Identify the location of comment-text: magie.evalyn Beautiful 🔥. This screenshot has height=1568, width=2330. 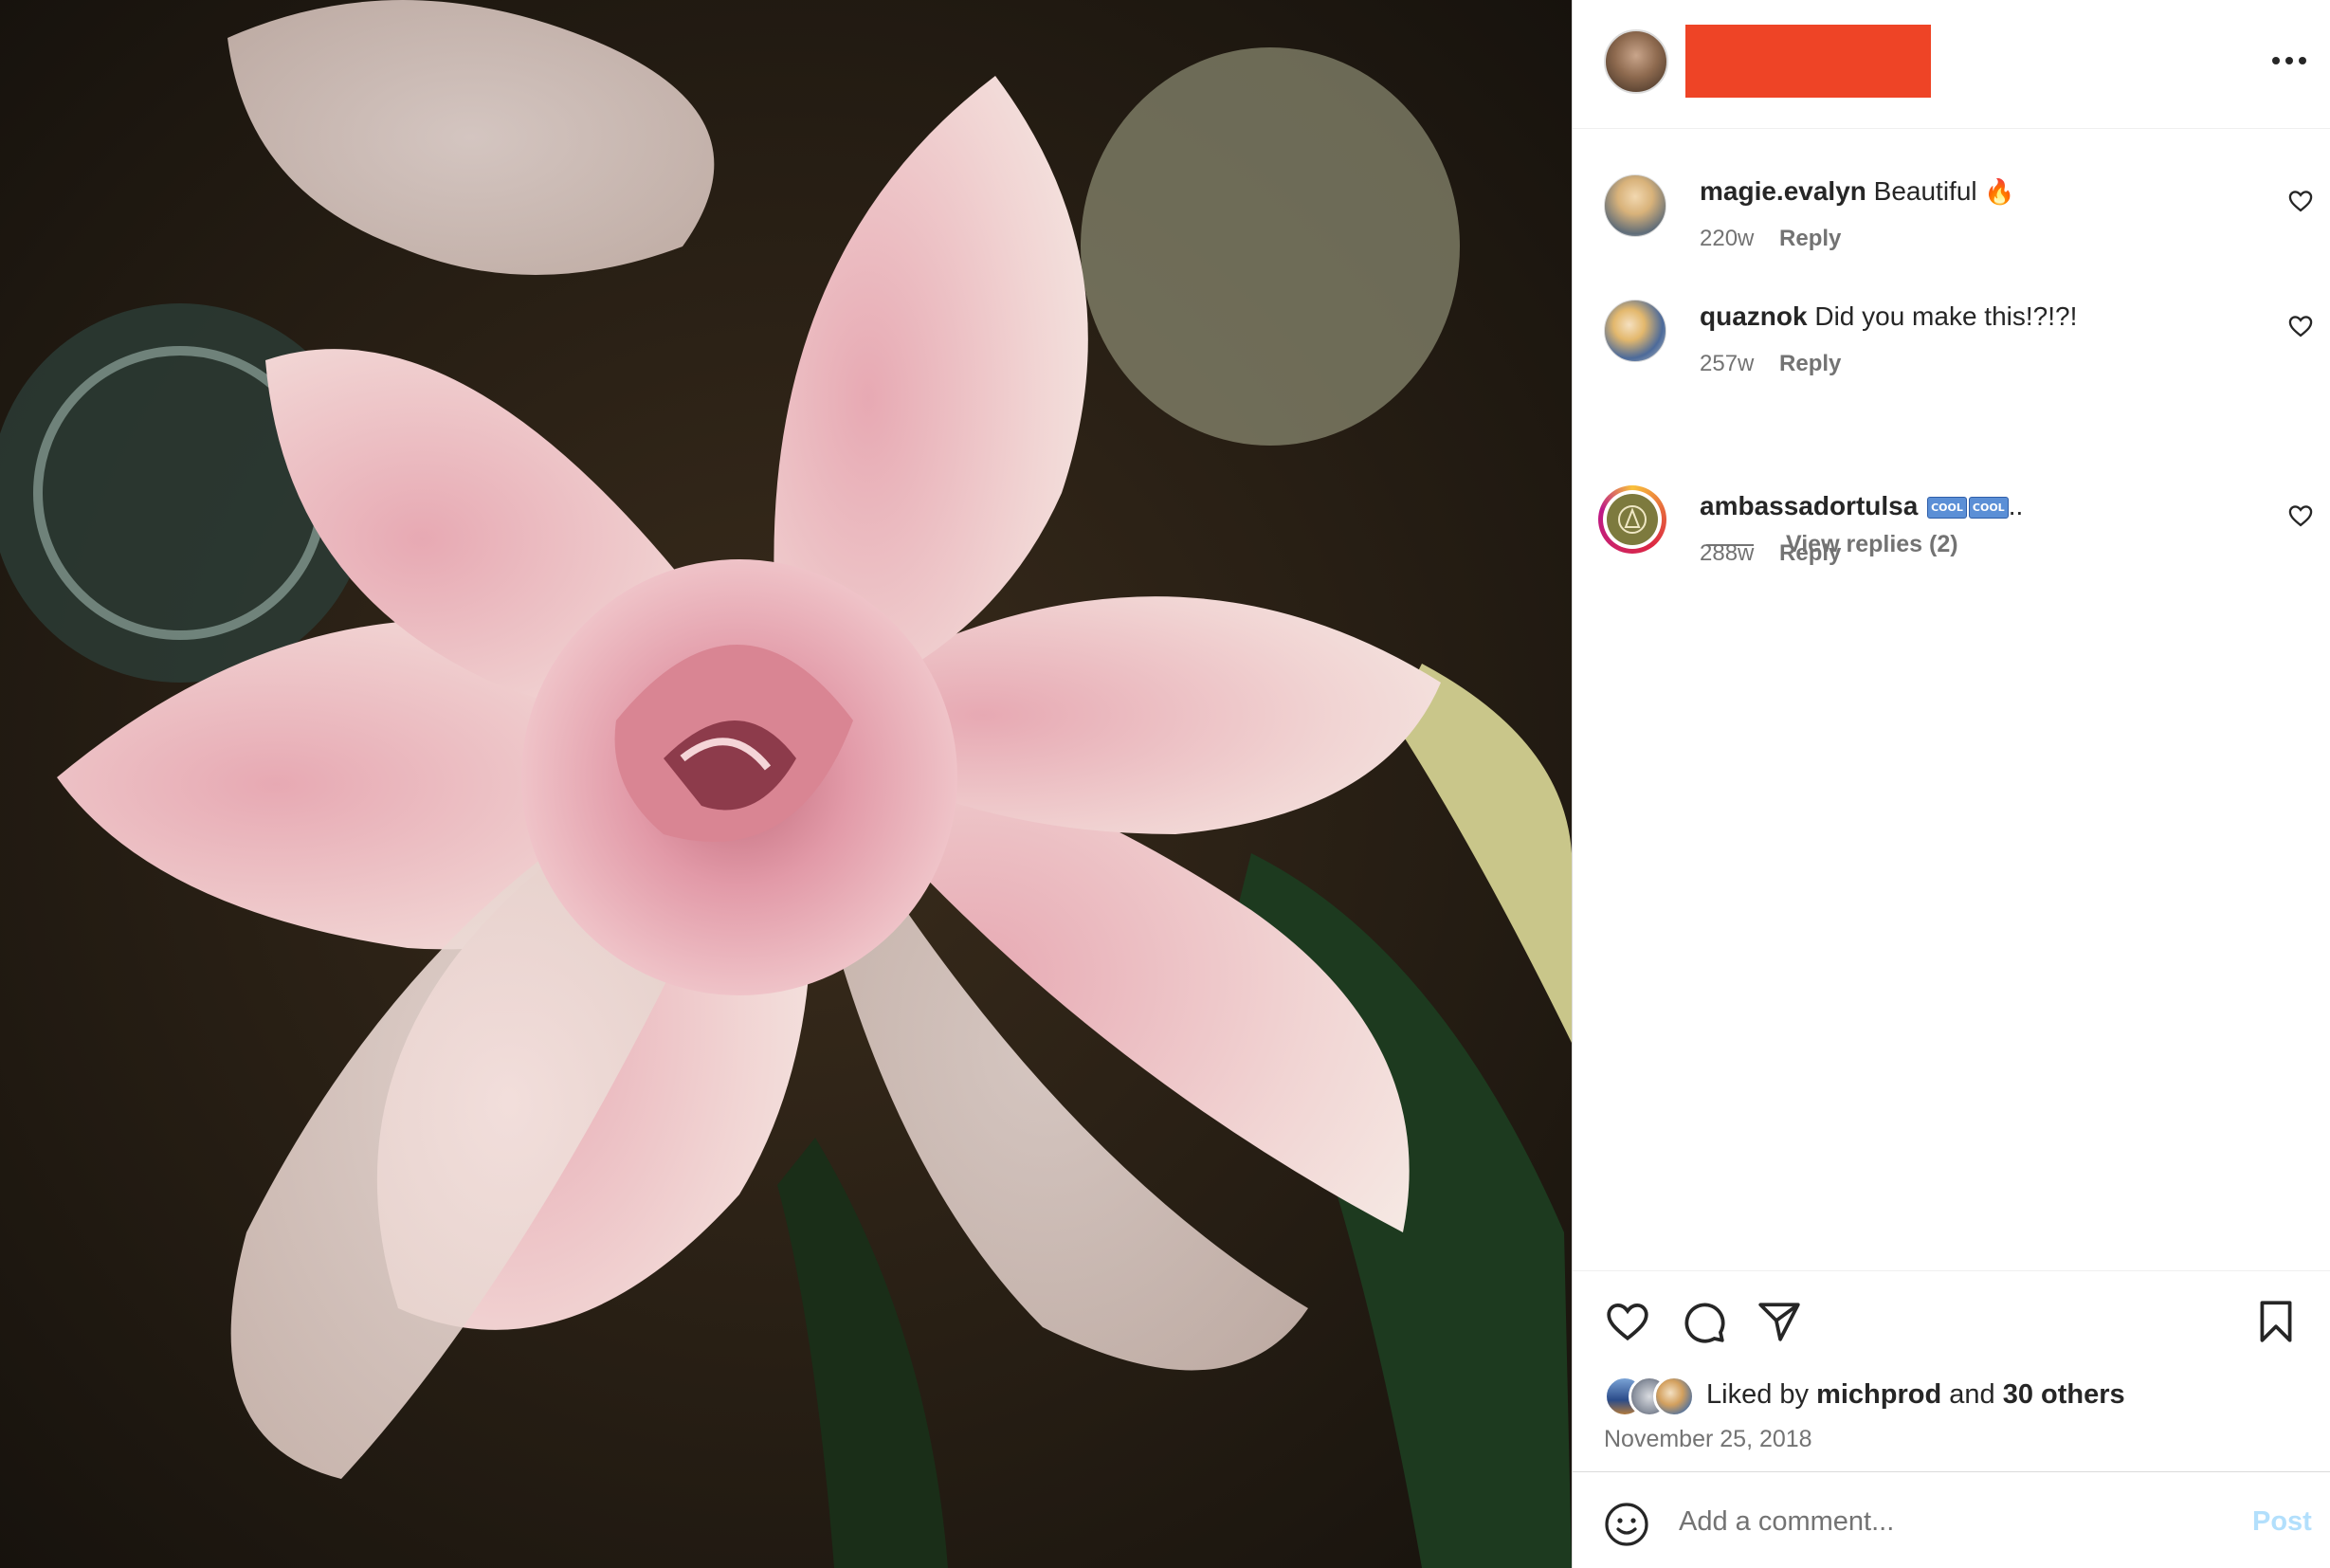
(1857, 191).